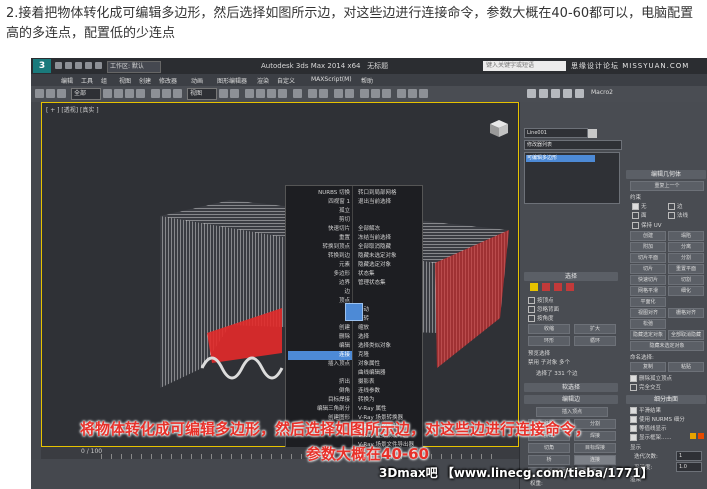  I want to click on quad-menu-item: 管理状态集, so click(389, 283).